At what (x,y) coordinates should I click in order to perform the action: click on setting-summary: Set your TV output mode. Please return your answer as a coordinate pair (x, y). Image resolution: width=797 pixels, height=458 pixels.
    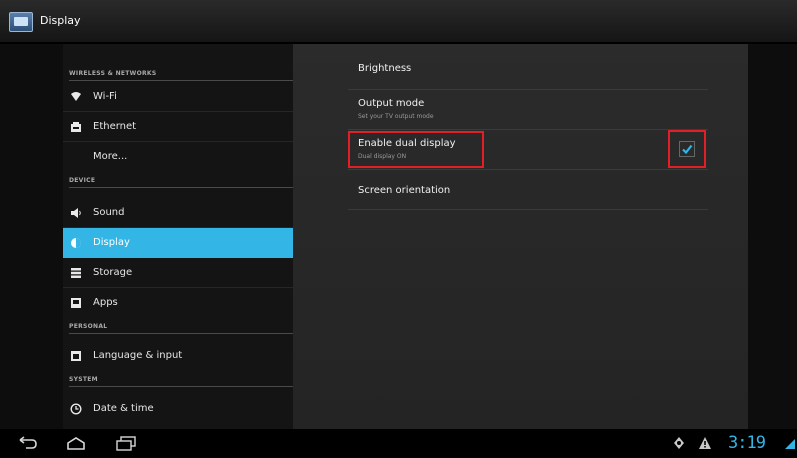
    Looking at the image, I should click on (396, 116).